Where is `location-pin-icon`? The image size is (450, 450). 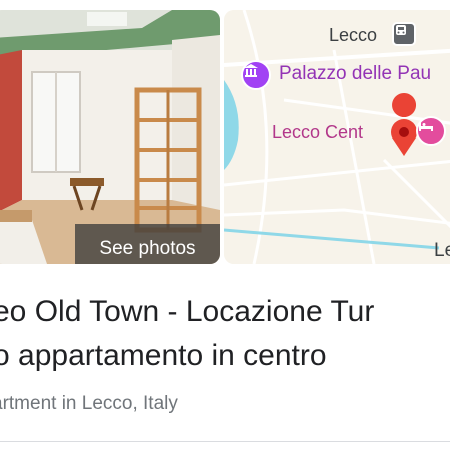 location-pin-icon is located at coordinates (404, 137).